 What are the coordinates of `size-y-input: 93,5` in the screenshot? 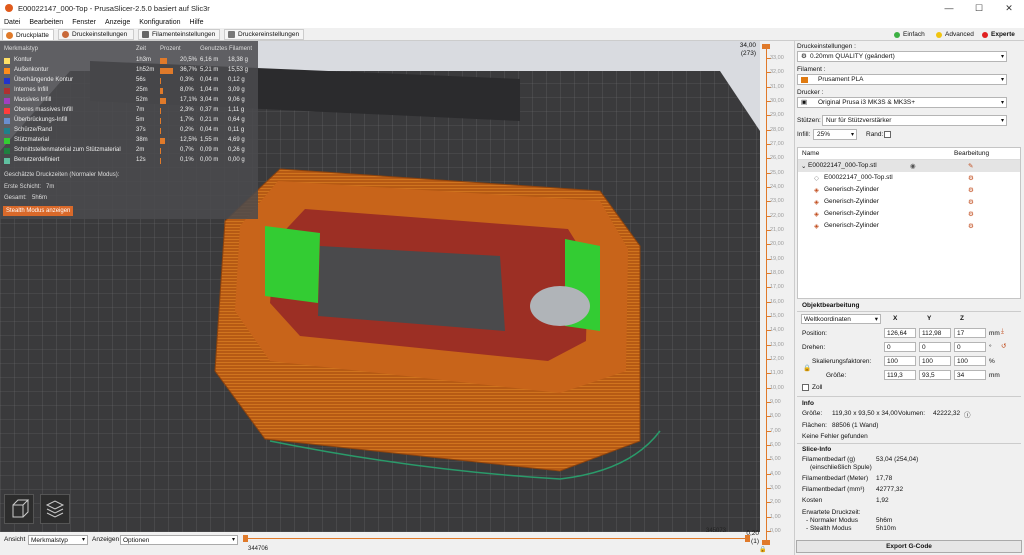 It's located at (935, 375).